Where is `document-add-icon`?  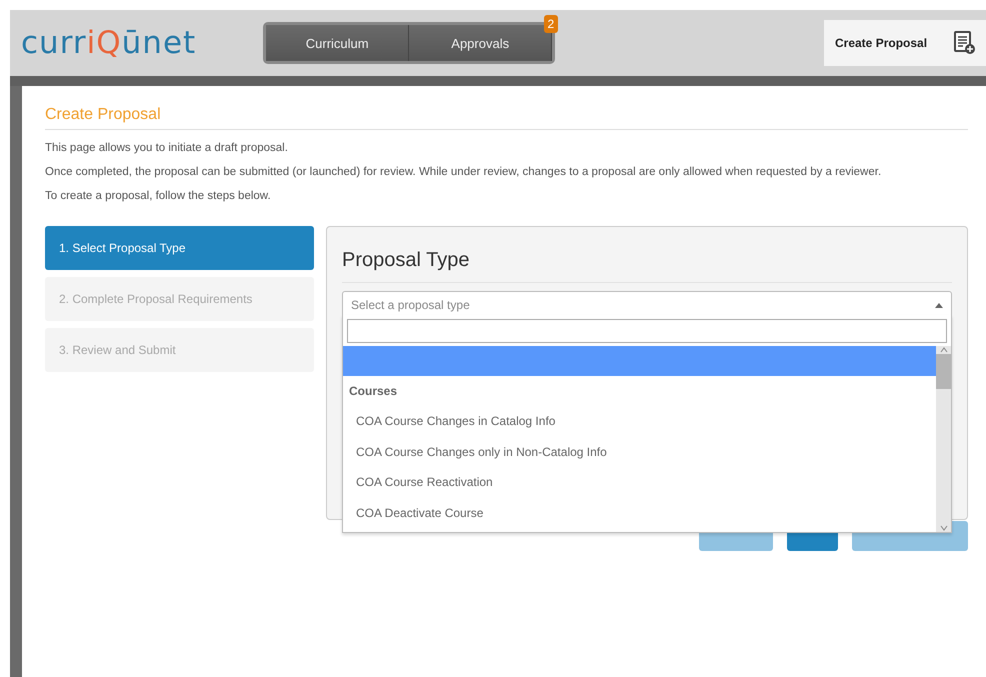
document-add-icon is located at coordinates (965, 43).